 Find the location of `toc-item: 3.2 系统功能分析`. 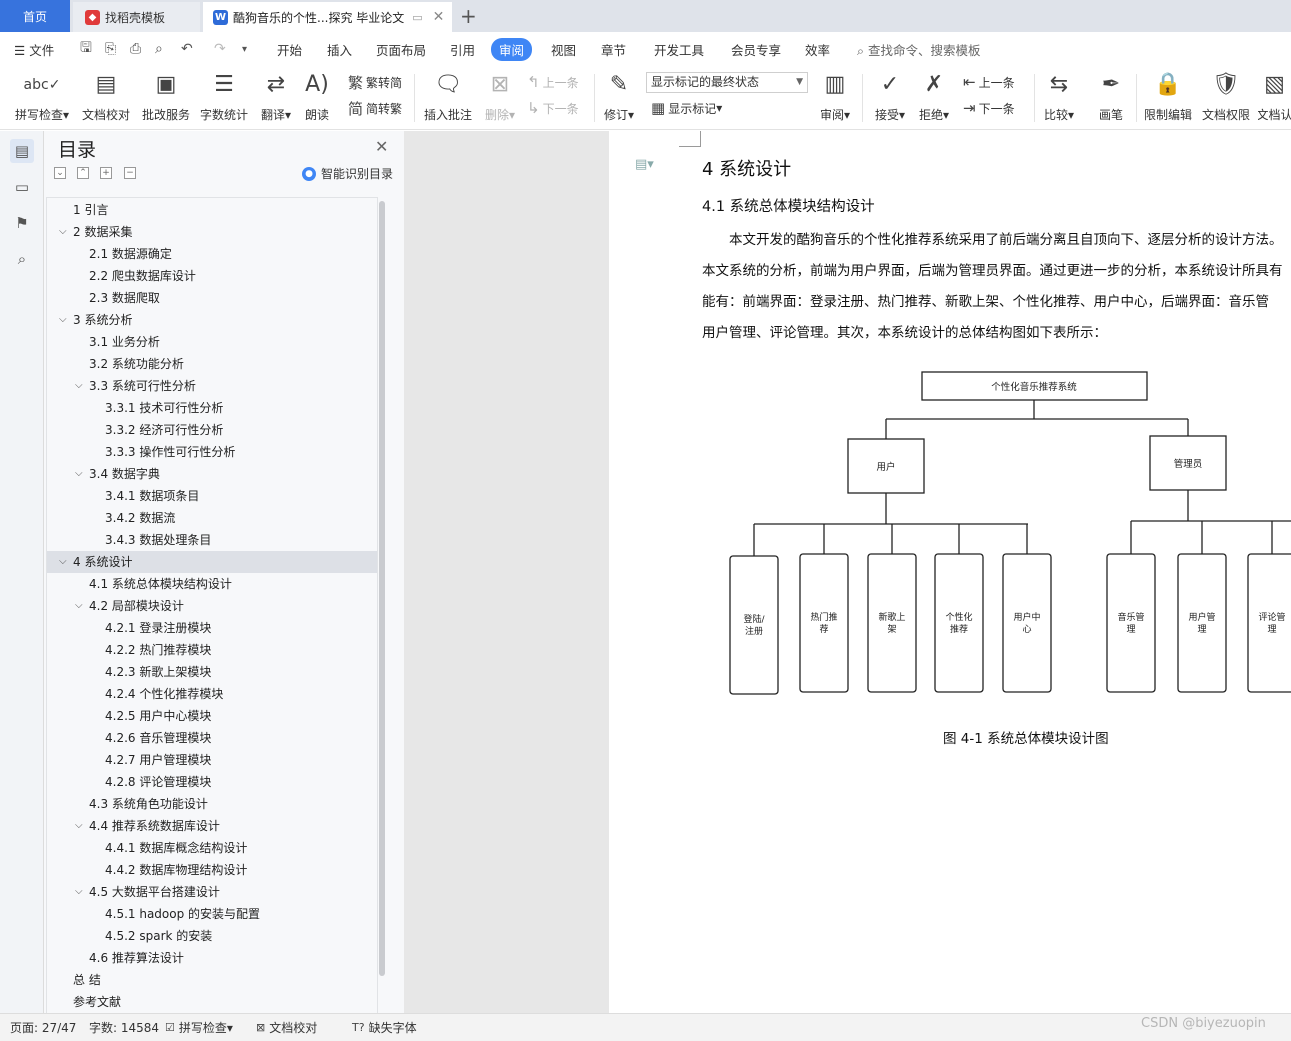

toc-item: 3.2 系统功能分析 is located at coordinates (212, 364).